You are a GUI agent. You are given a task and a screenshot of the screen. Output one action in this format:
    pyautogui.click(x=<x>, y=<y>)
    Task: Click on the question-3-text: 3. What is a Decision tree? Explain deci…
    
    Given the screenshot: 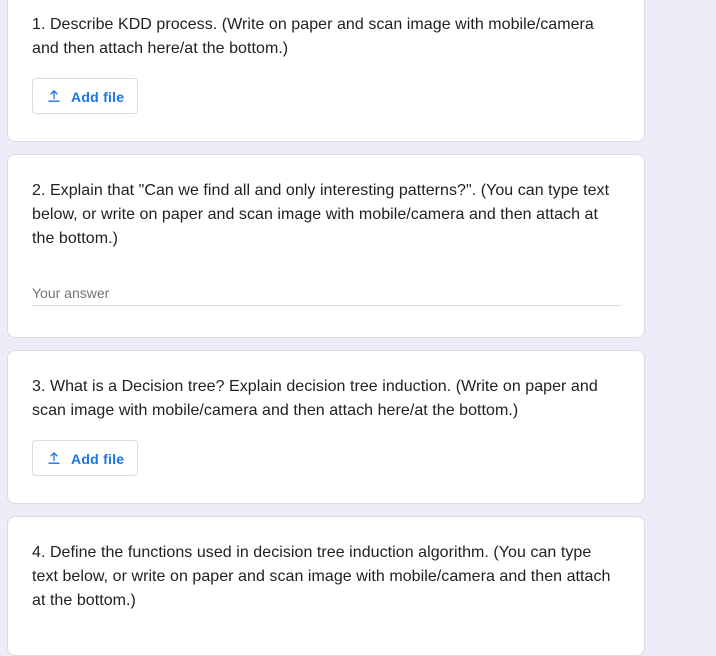 What is the action you would take?
    pyautogui.click(x=315, y=398)
    